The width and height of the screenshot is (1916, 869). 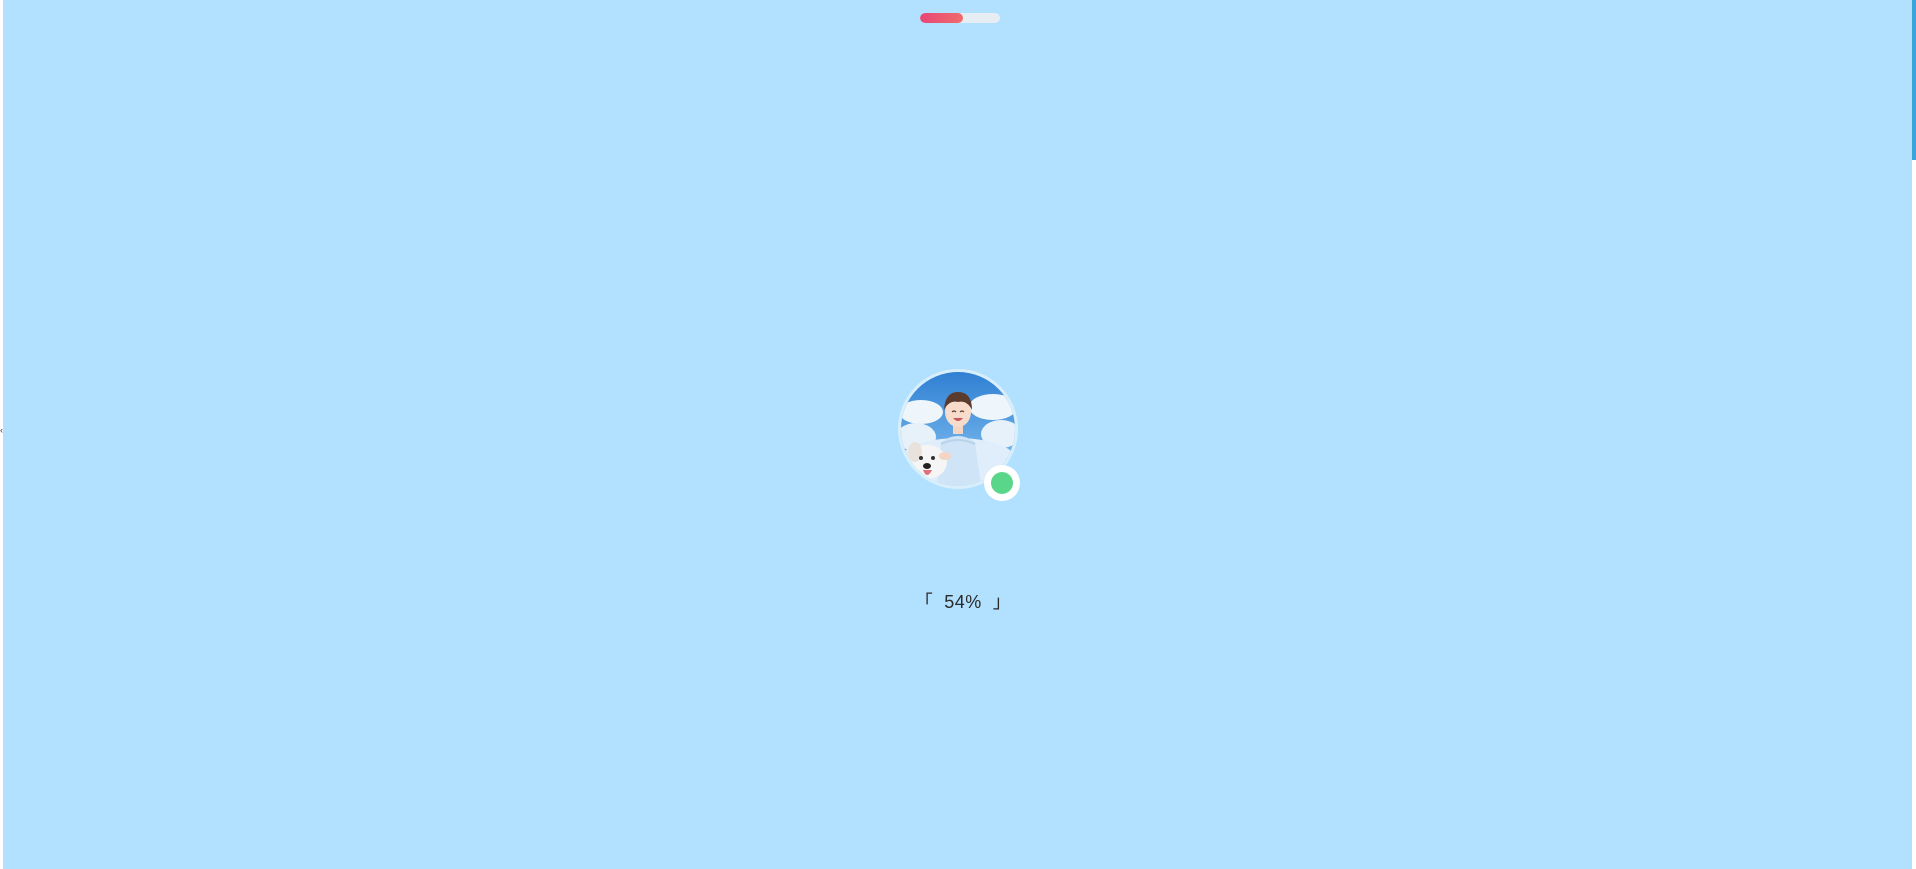 I want to click on status-dot-icon, so click(x=1002, y=483).